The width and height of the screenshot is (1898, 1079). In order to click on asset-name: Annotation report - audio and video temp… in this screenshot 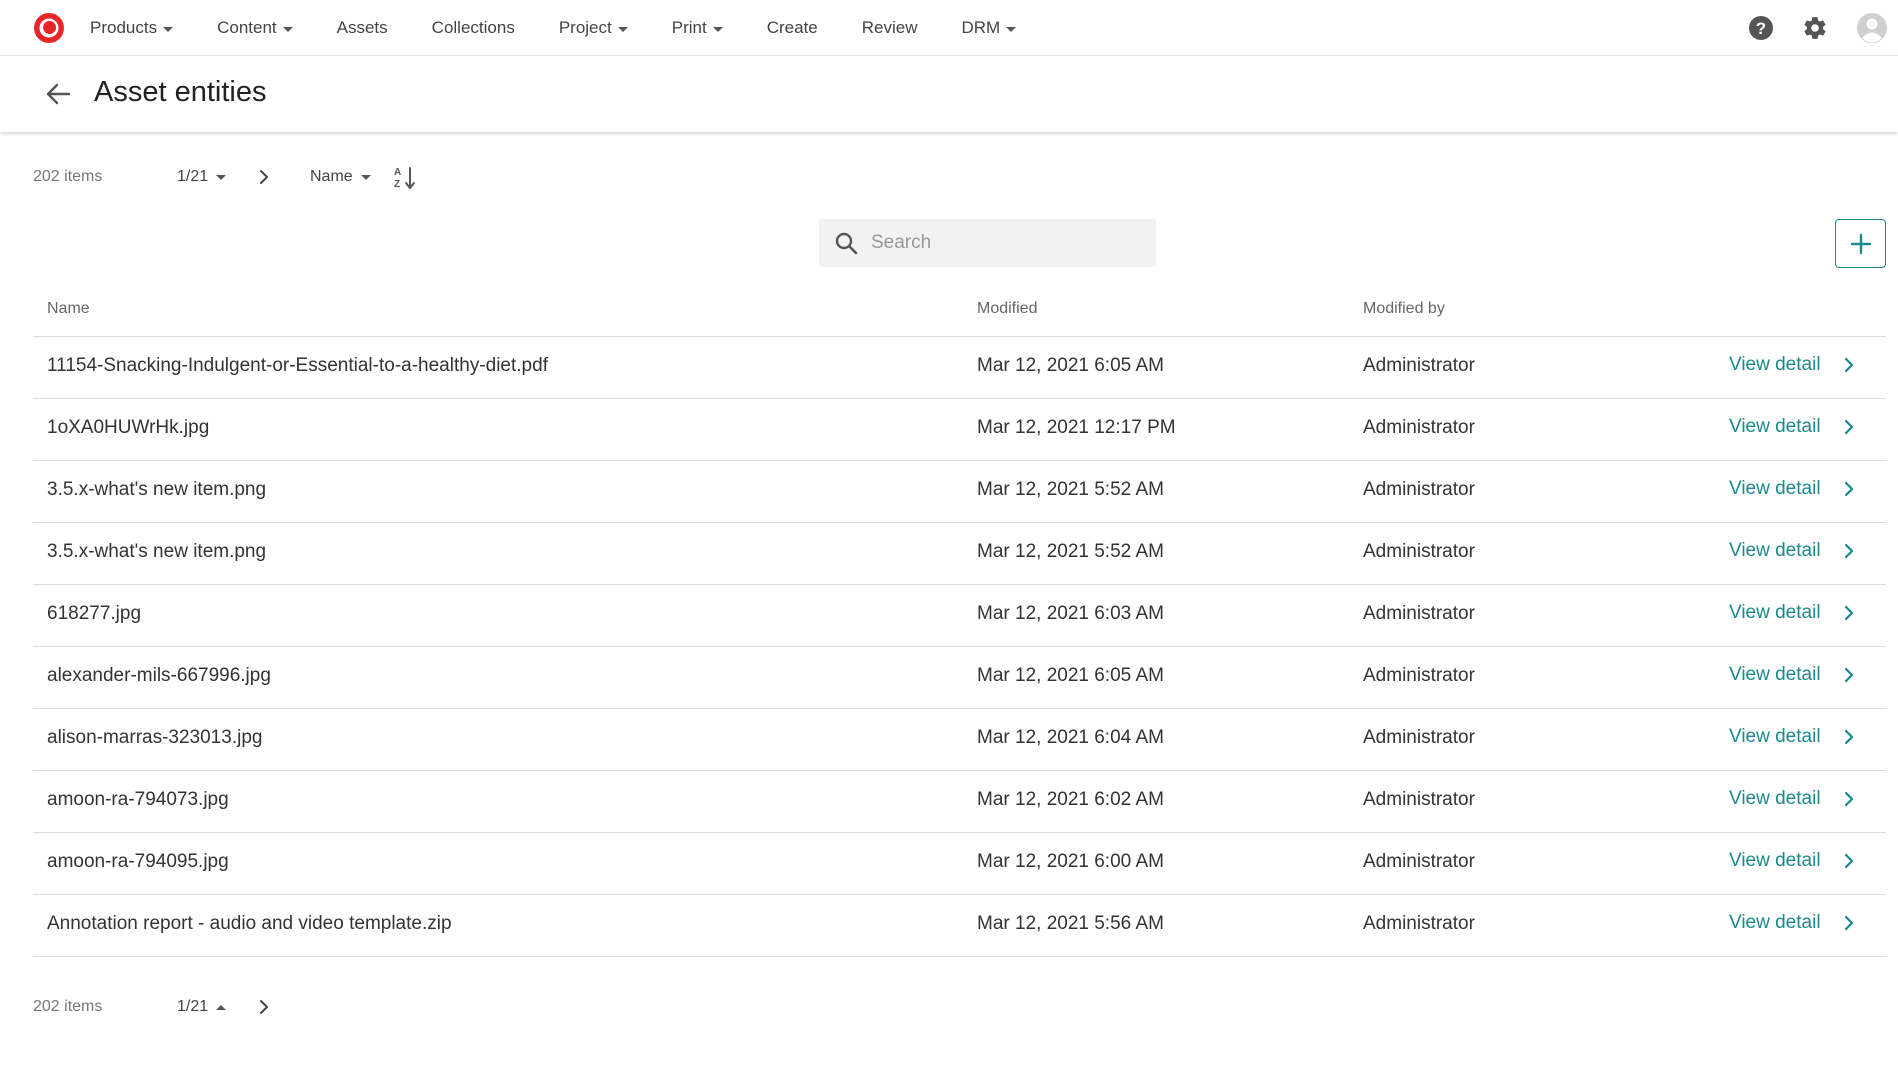, I will do `click(249, 923)`.